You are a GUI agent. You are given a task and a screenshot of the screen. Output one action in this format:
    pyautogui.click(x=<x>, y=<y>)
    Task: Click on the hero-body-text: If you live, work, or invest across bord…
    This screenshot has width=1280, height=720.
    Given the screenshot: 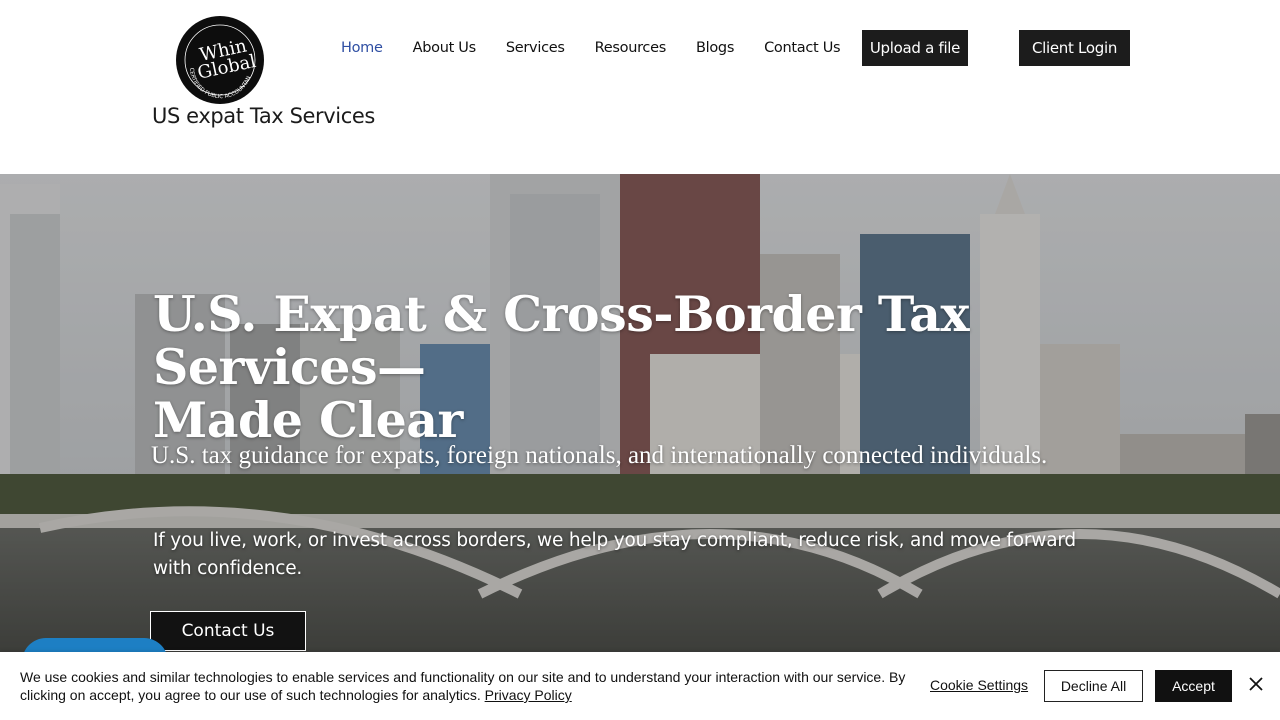 What is the action you would take?
    pyautogui.click(x=614, y=554)
    